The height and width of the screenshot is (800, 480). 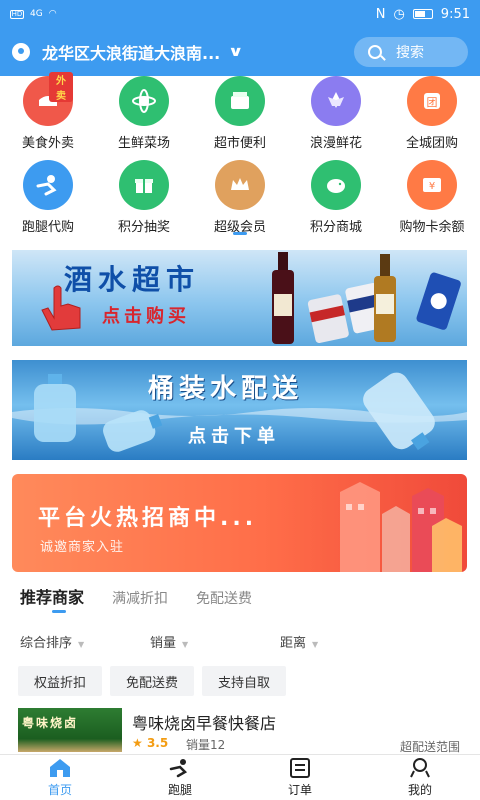 I want to click on category-flower: 浪漫鲜花, so click(x=336, y=113).